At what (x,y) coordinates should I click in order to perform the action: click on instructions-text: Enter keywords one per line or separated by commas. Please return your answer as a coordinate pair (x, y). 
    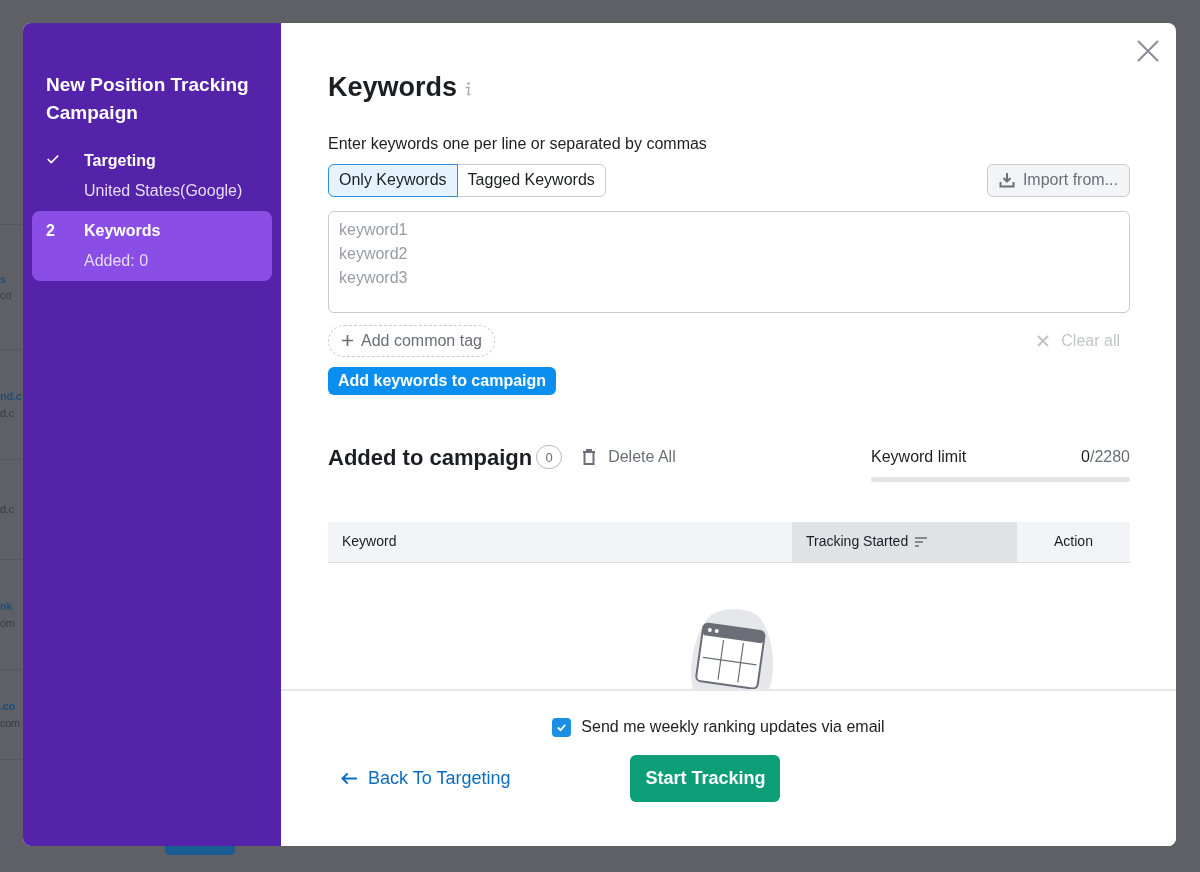
    Looking at the image, I should click on (518, 143).